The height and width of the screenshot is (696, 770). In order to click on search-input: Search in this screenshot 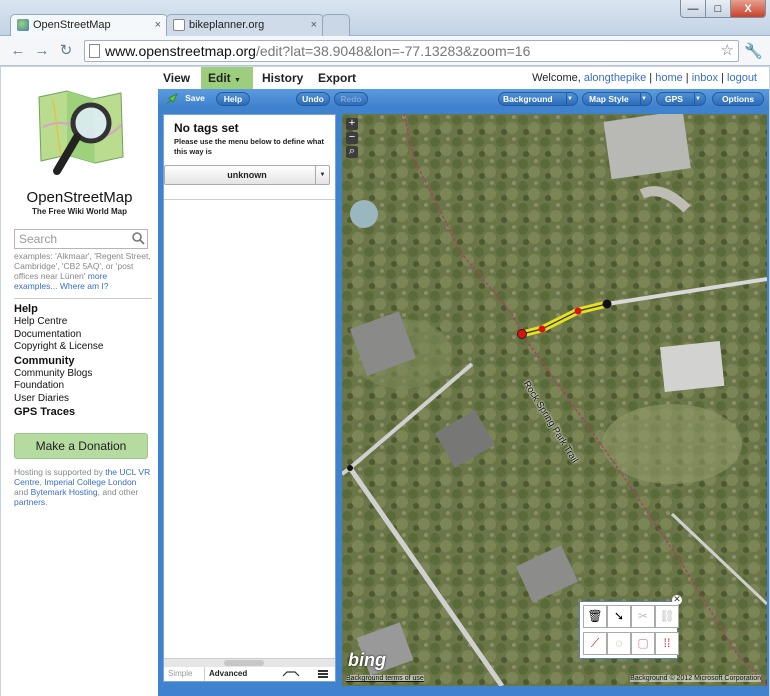, I will do `click(81, 239)`.